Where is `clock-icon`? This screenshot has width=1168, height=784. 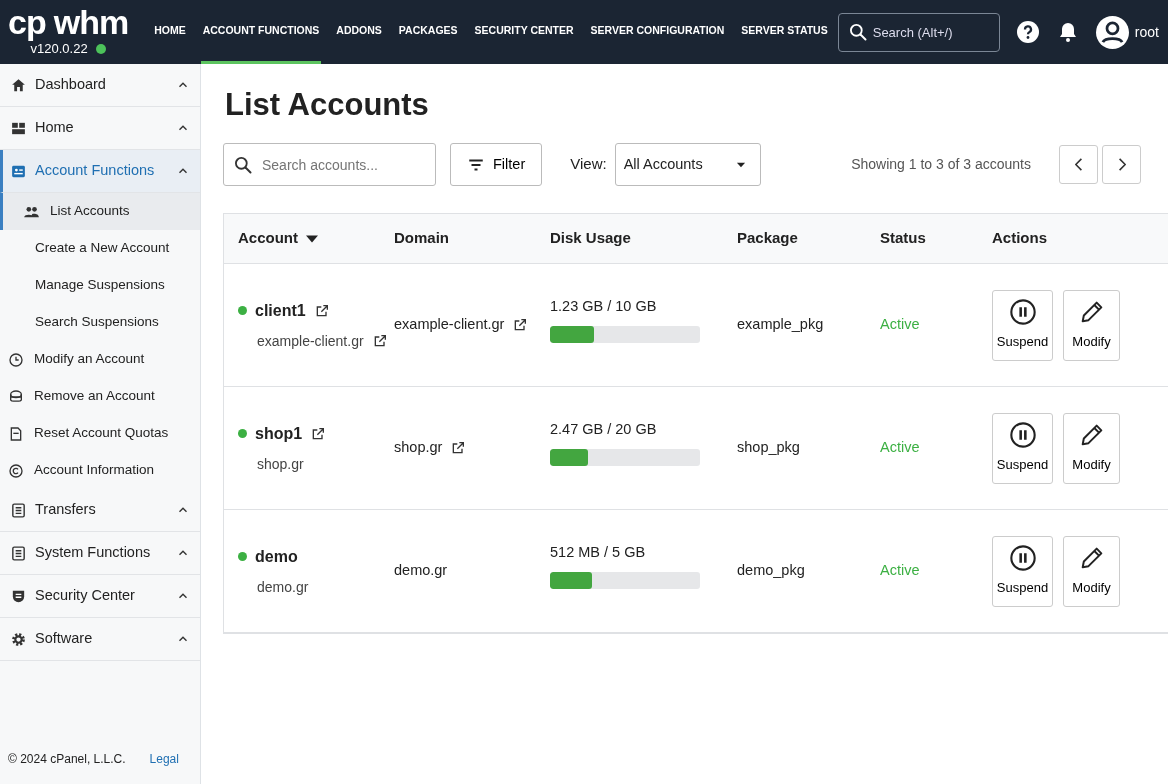
clock-icon is located at coordinates (16, 359).